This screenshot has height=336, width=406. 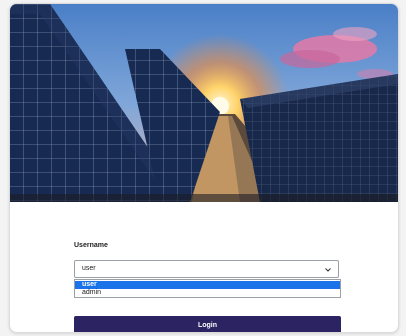 I want to click on chevron-down-icon, so click(x=328, y=270).